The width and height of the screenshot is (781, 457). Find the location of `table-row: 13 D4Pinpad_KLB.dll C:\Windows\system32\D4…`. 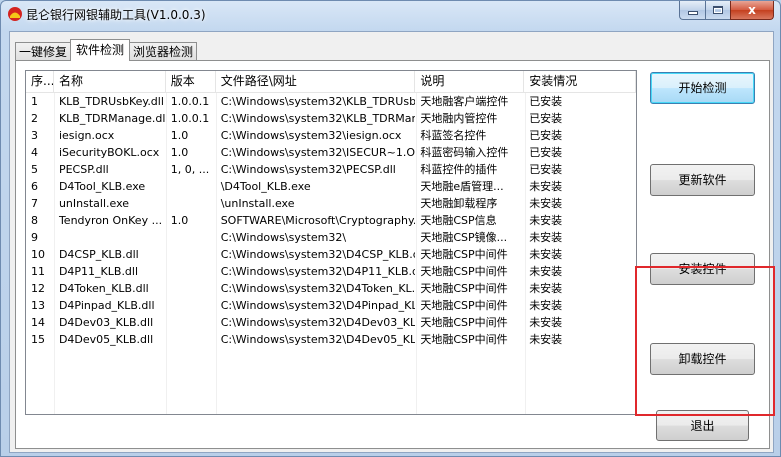

table-row: 13 D4Pinpad_KLB.dll C:\Windows\system32\D4… is located at coordinates (331, 305).